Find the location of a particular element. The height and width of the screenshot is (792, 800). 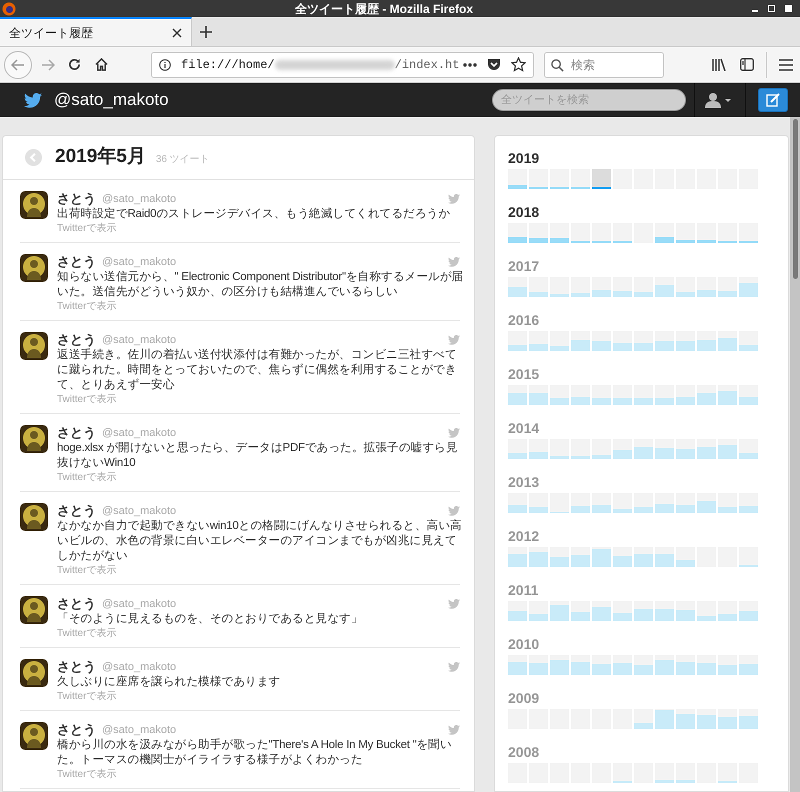

year-label: 2008 is located at coordinates (648, 752).